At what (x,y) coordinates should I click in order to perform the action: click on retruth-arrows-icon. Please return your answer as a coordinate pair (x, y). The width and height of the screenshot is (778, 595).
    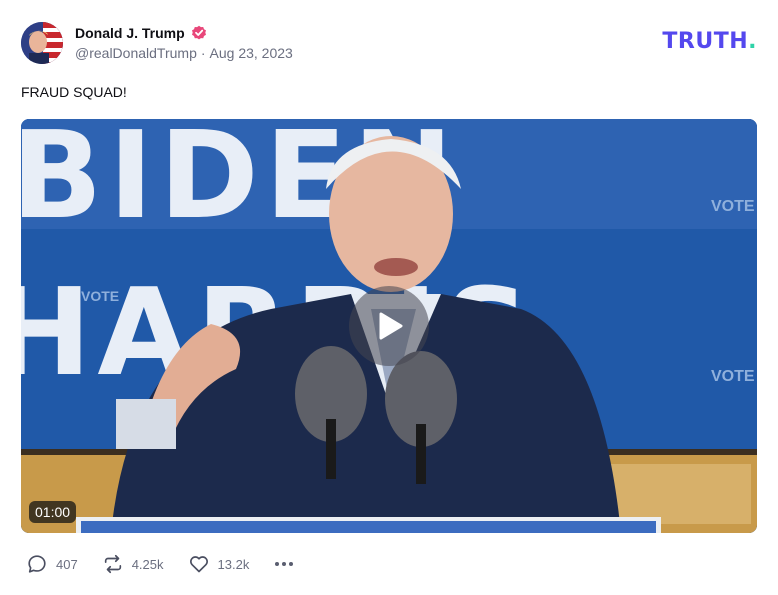
    Looking at the image, I should click on (112, 564).